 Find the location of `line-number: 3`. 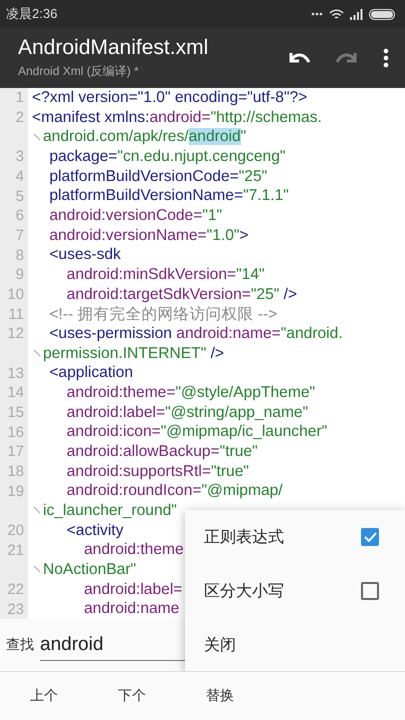

line-number: 3 is located at coordinates (20, 157).